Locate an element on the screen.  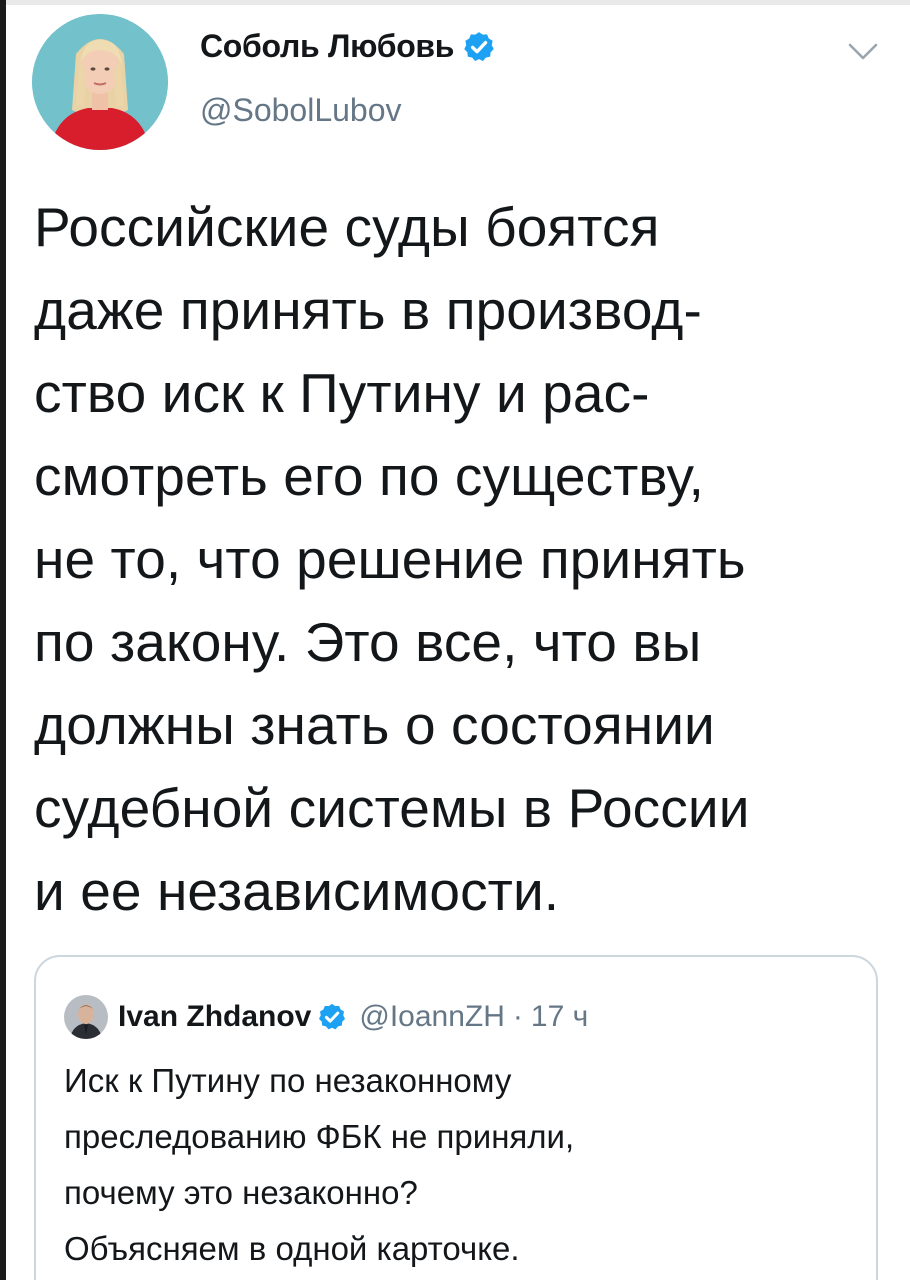
quoted-tweet-time: 17 ч is located at coordinates (559, 1017).